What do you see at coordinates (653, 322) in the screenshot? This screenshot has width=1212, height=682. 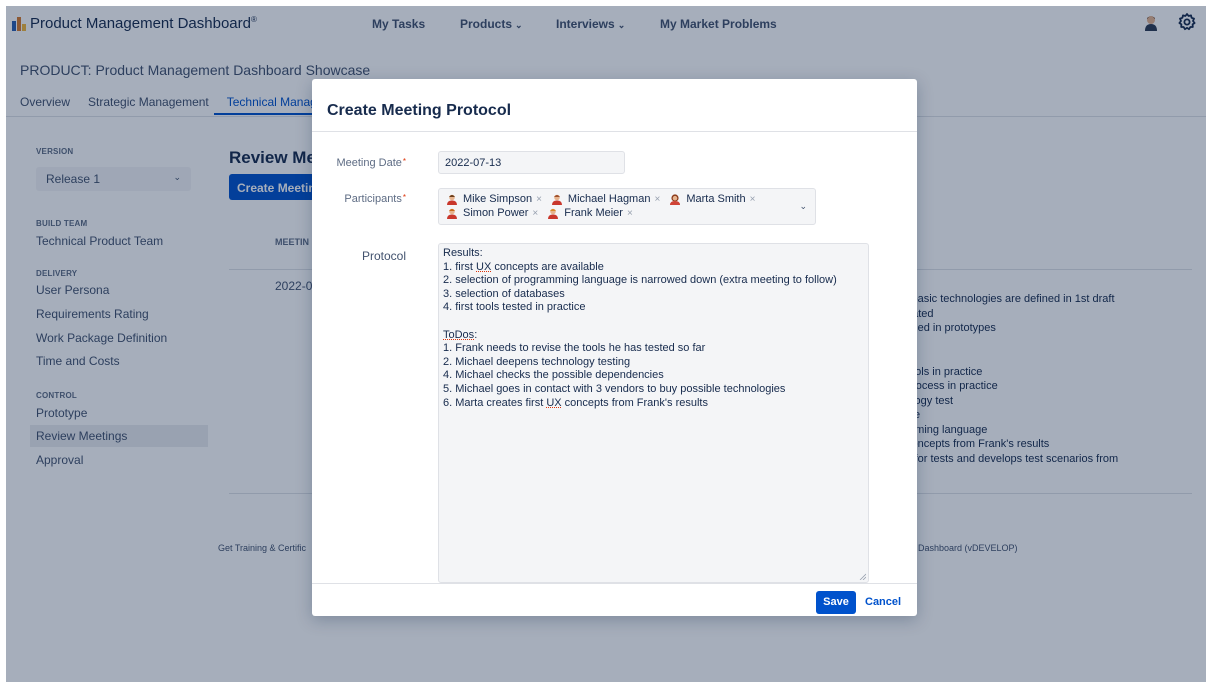 I see `protocol-line` at bounding box center [653, 322].